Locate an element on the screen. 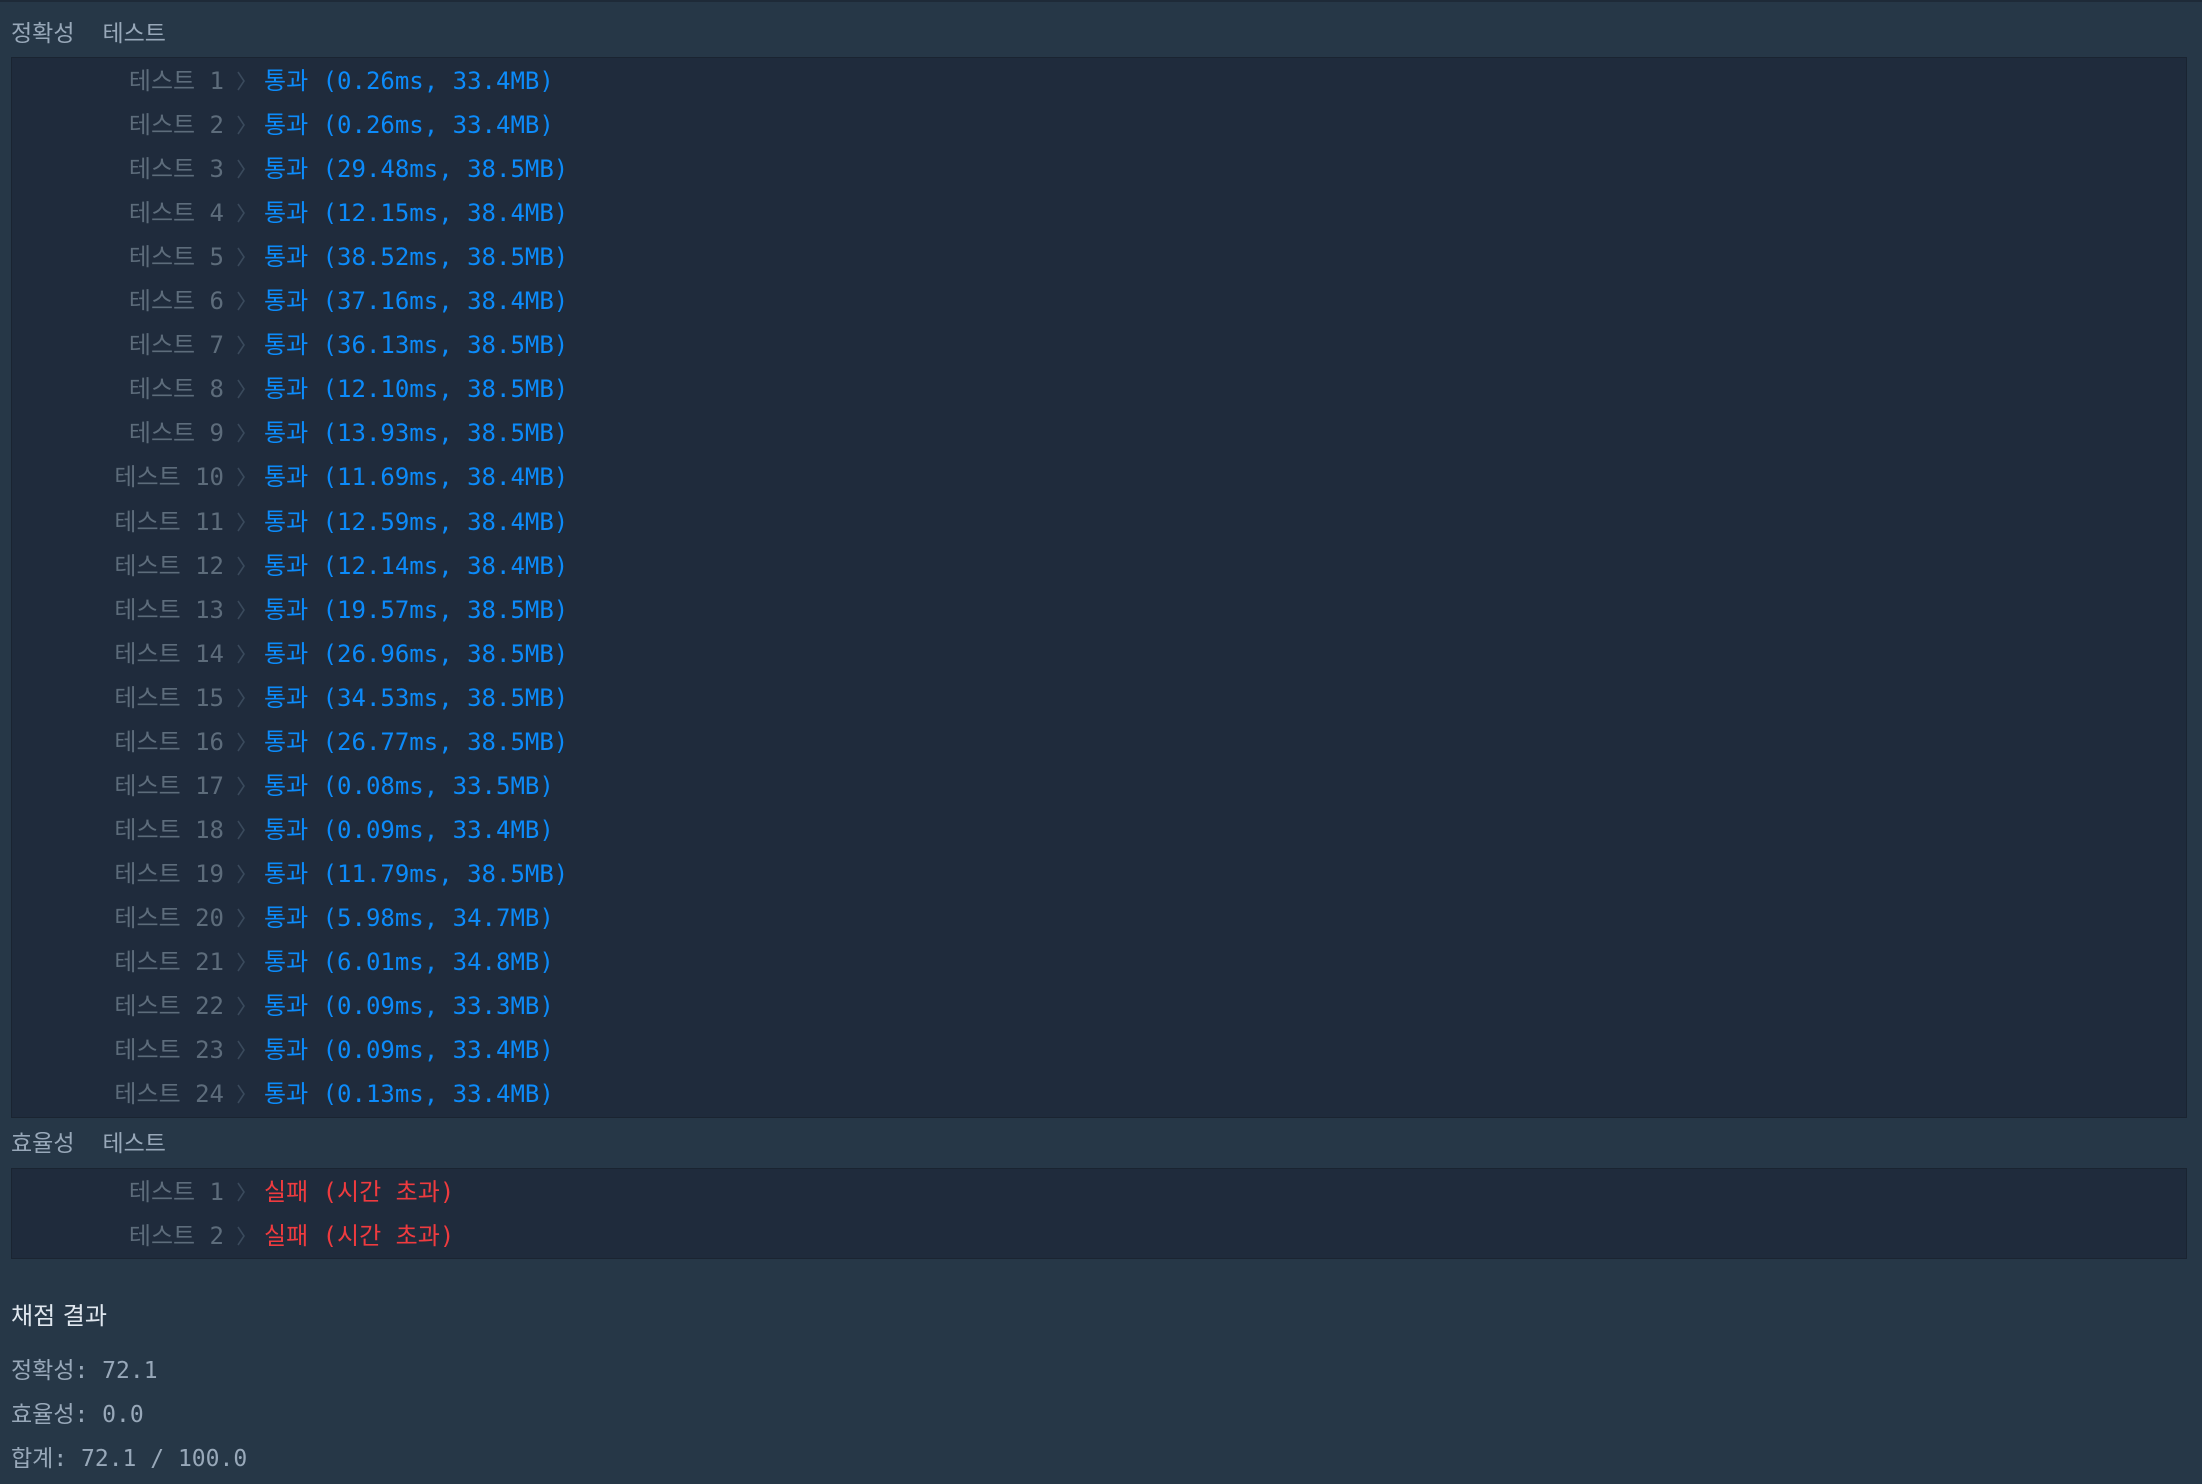 Image resolution: width=2202 pixels, height=1484 pixels. test-row: 테스트 4 통과 (12.15ms, 38.4MB) is located at coordinates (1097, 213).